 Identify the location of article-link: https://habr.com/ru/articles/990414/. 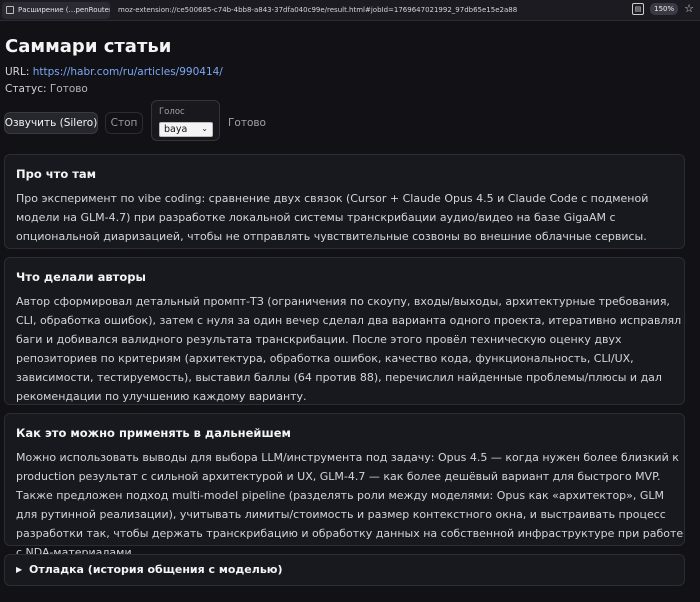
(128, 72).